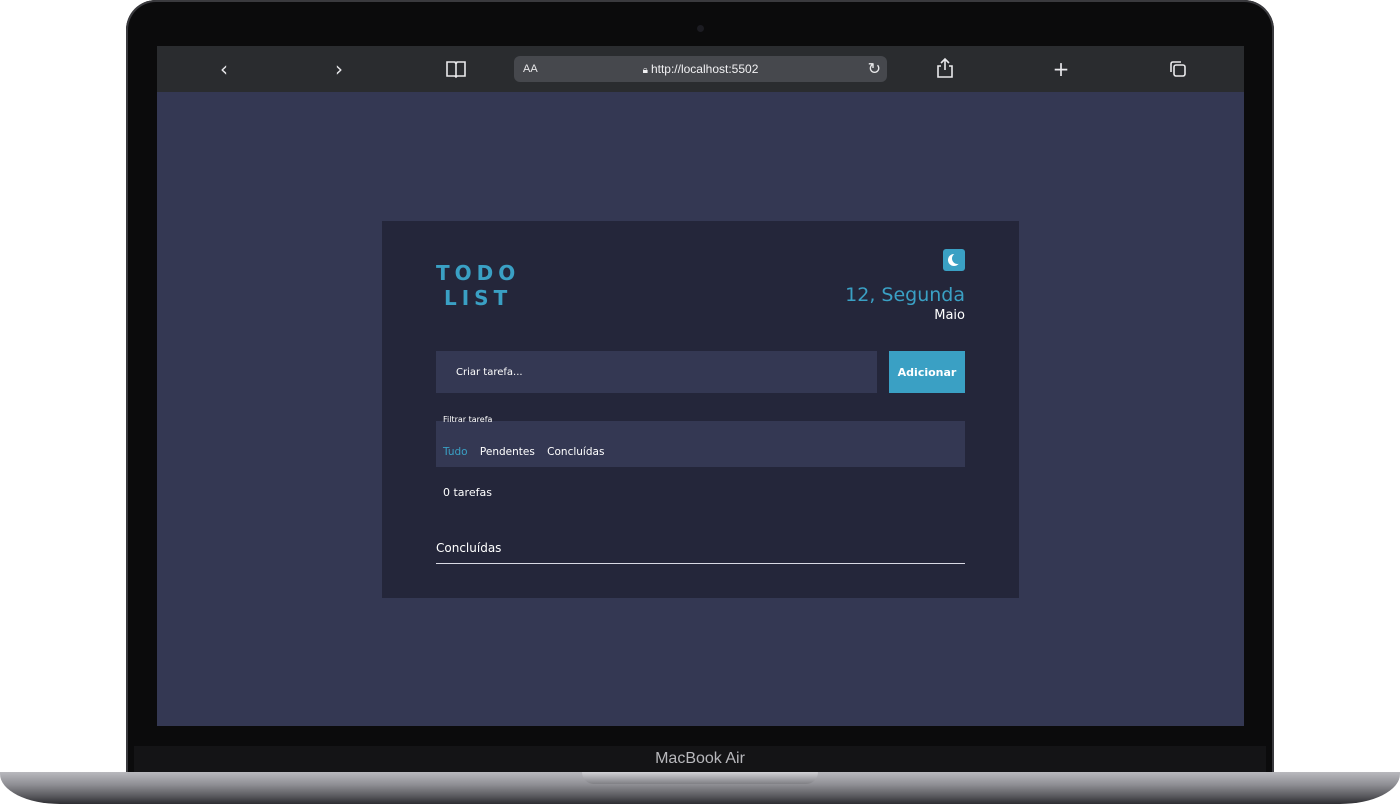 Image resolution: width=1400 pixels, height=804 pixels. What do you see at coordinates (905, 295) in the screenshot?
I see `date-day: 12, Segunda` at bounding box center [905, 295].